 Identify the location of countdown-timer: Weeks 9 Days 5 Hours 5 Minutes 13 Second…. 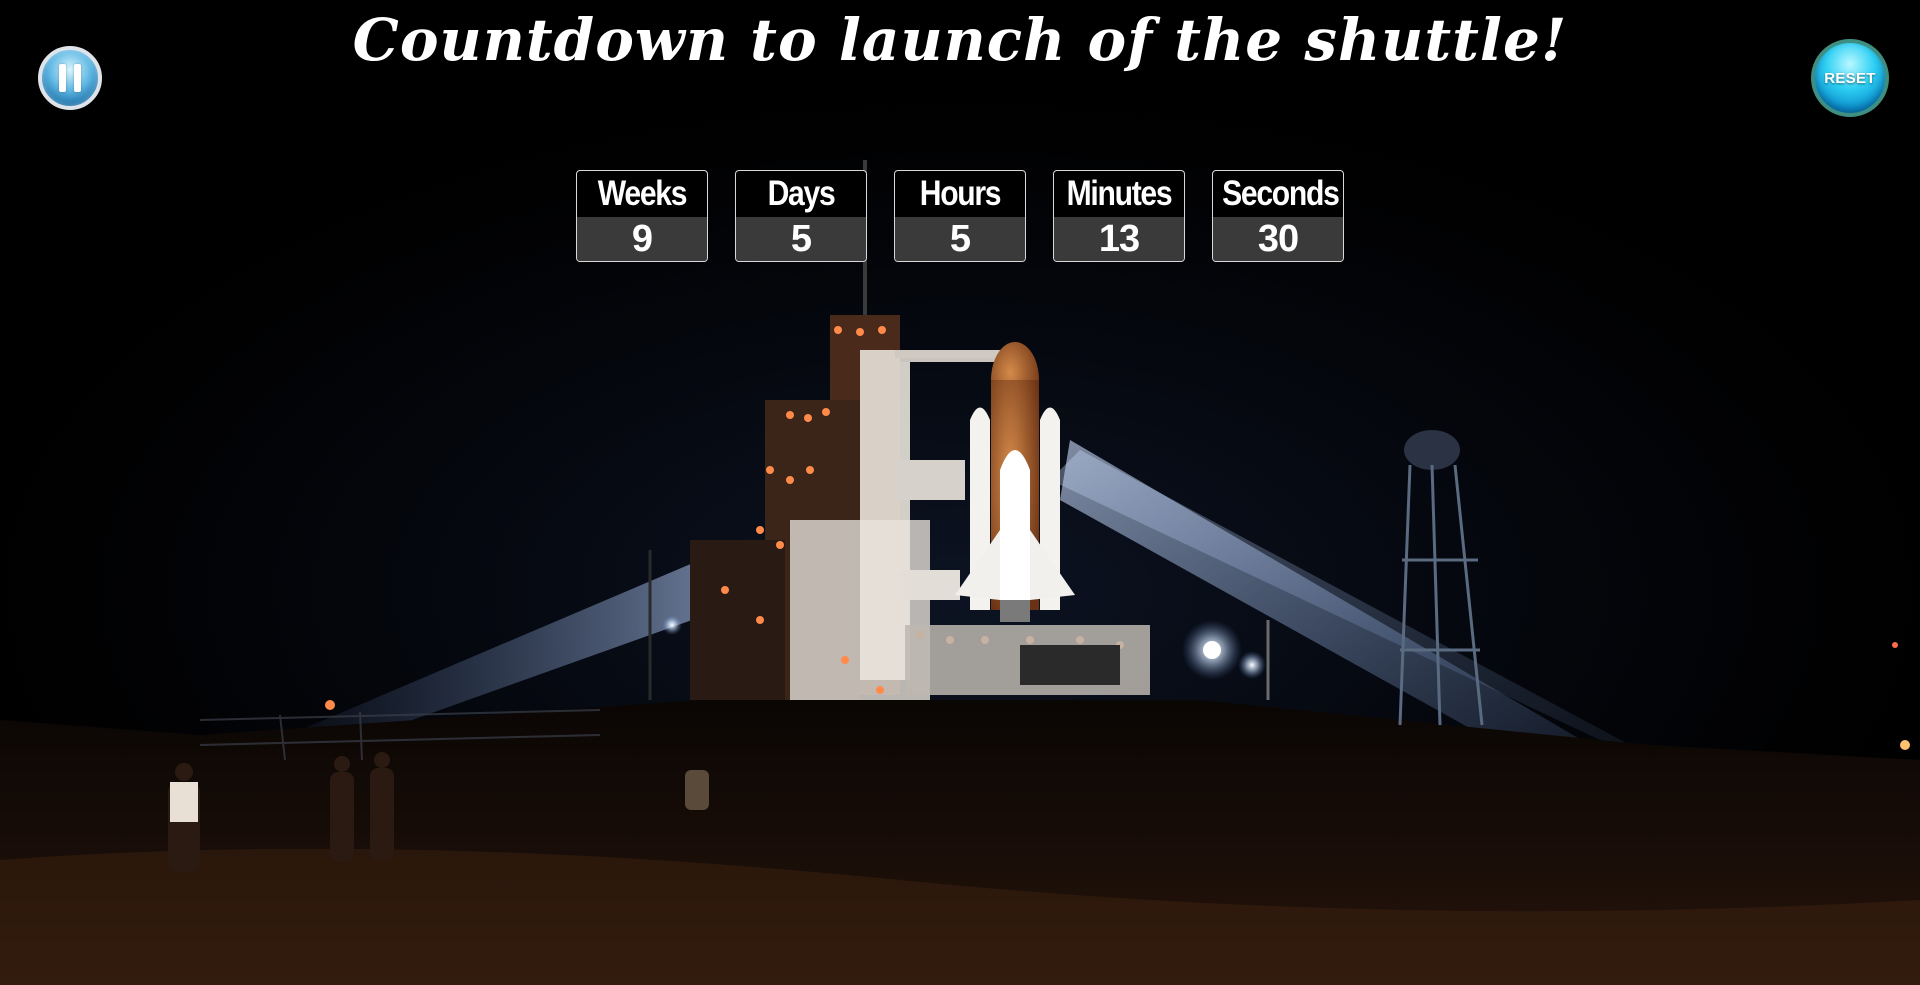
(960, 216).